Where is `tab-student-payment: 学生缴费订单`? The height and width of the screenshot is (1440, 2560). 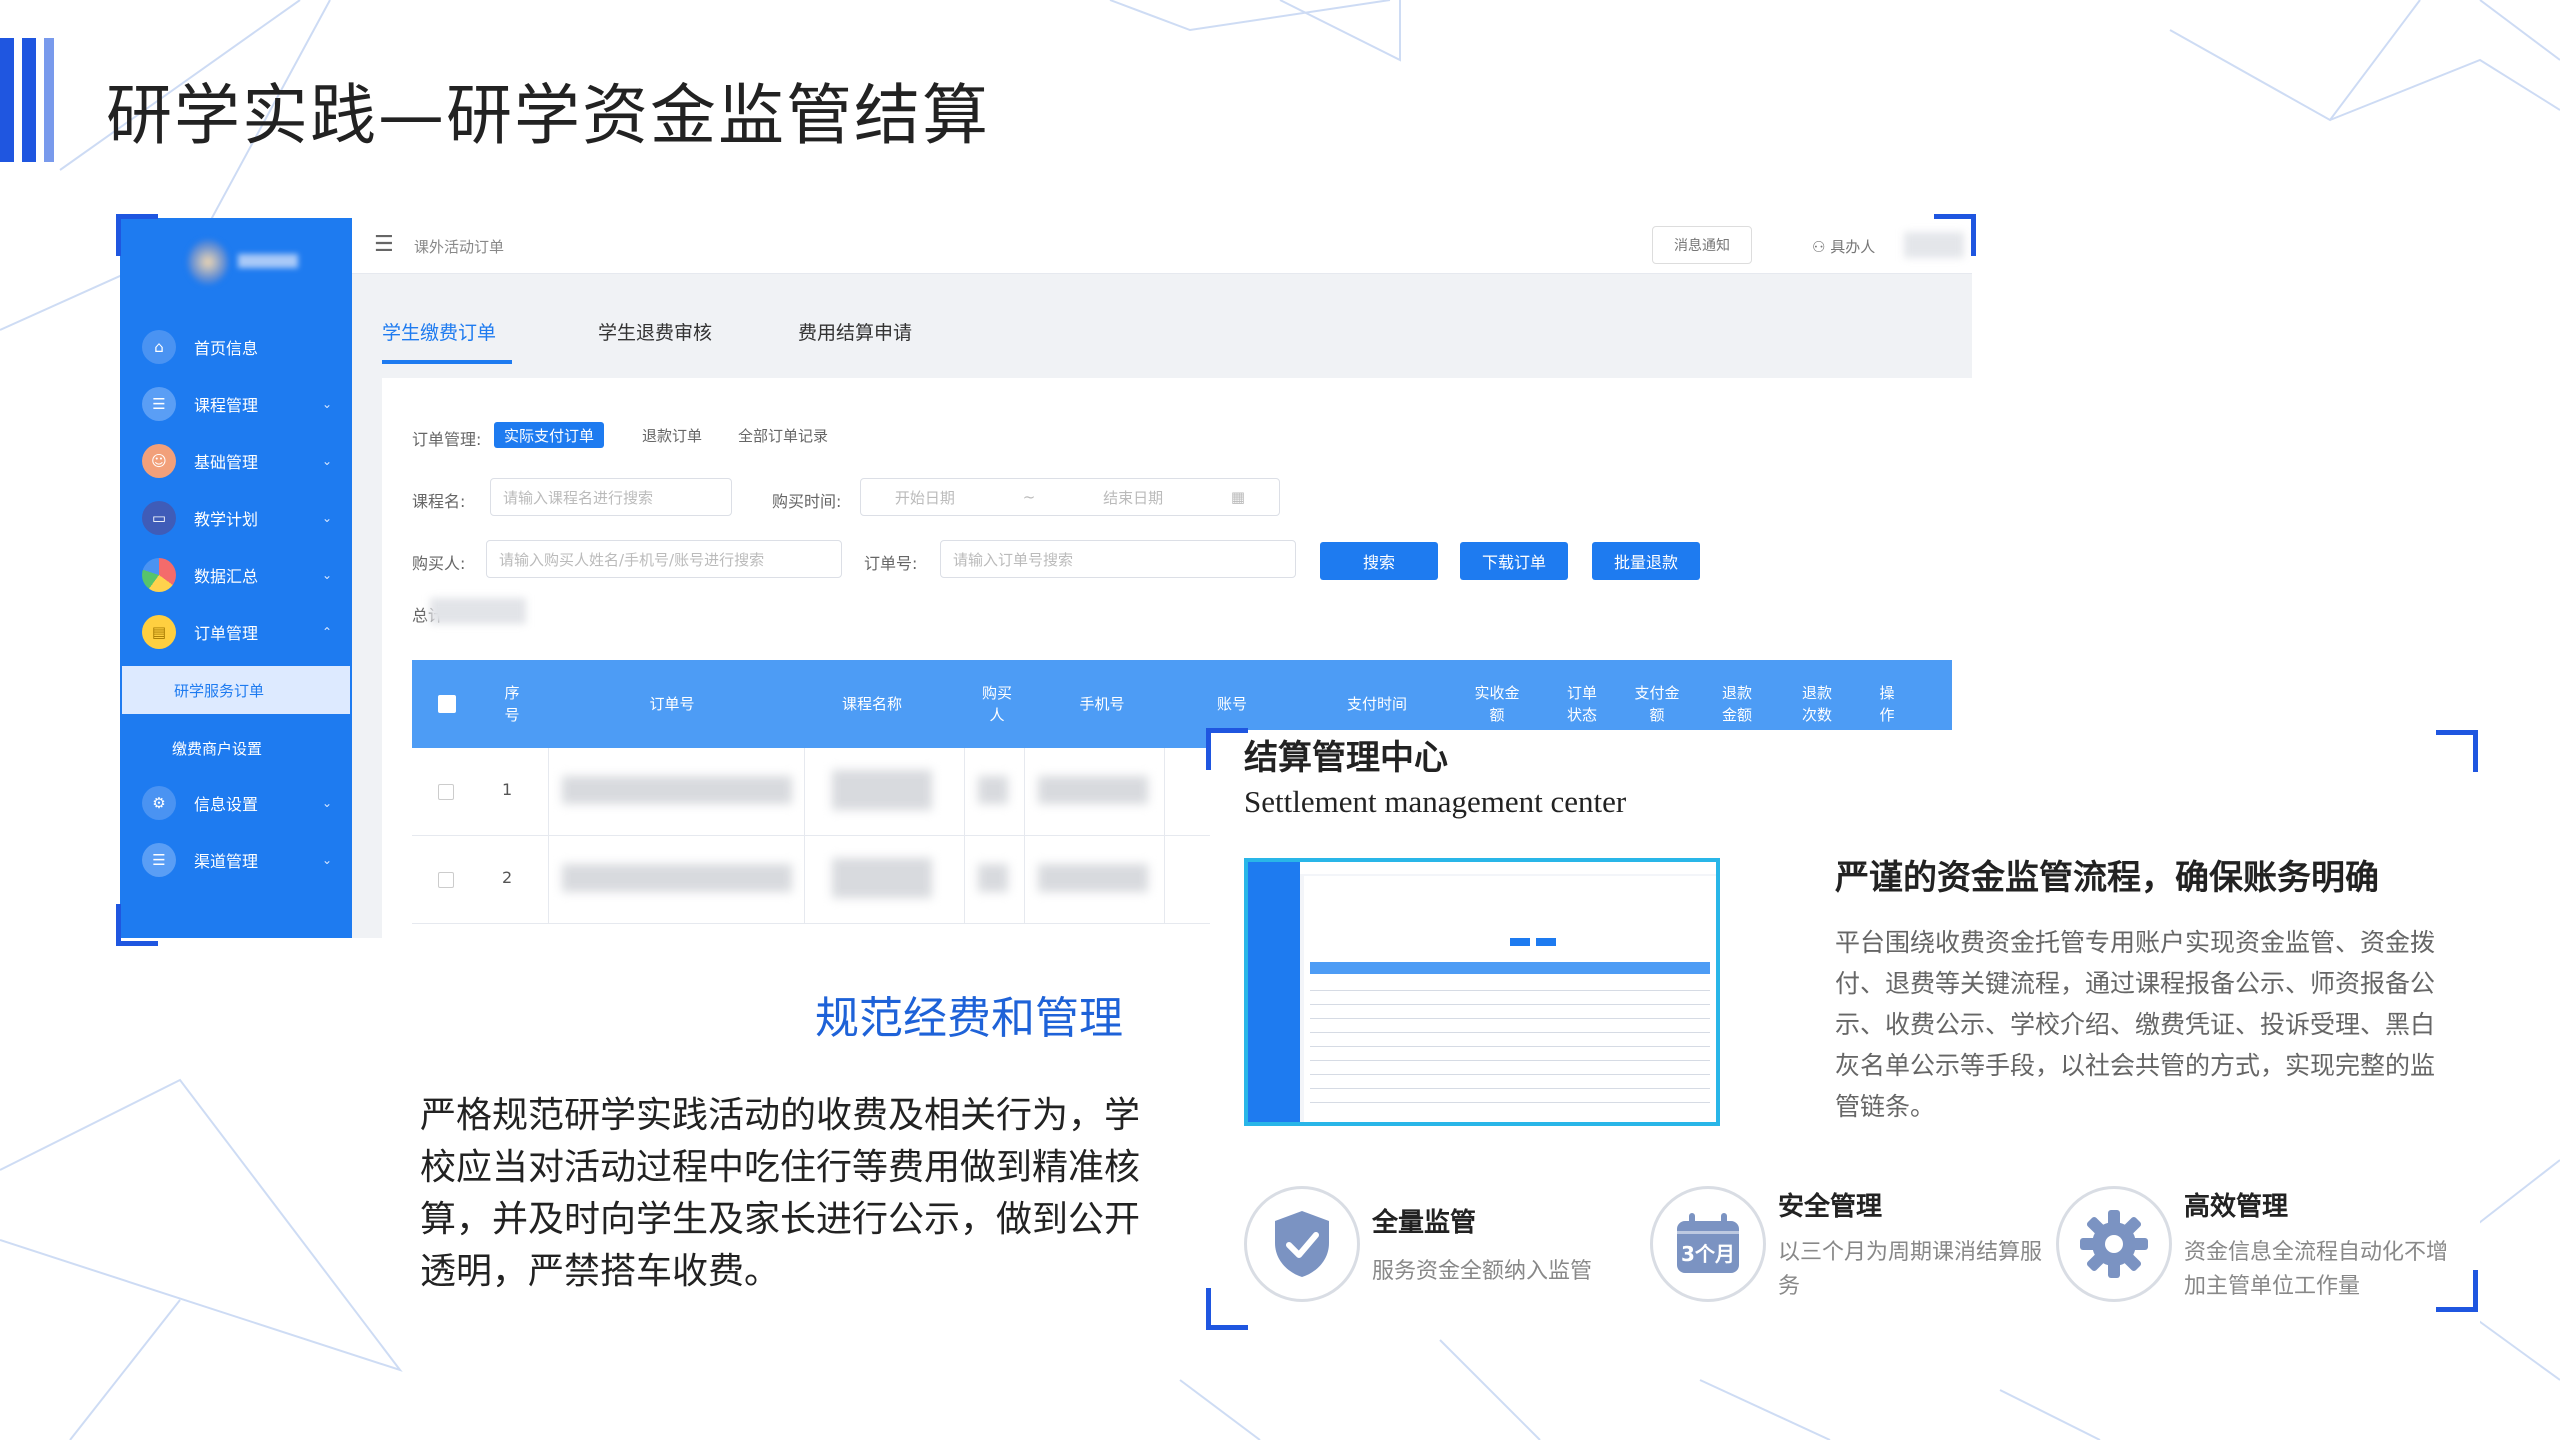 tab-student-payment: 学生缴费订单 is located at coordinates (439, 331).